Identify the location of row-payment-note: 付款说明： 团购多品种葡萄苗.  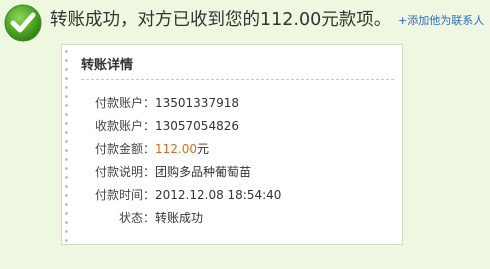
(232, 172).